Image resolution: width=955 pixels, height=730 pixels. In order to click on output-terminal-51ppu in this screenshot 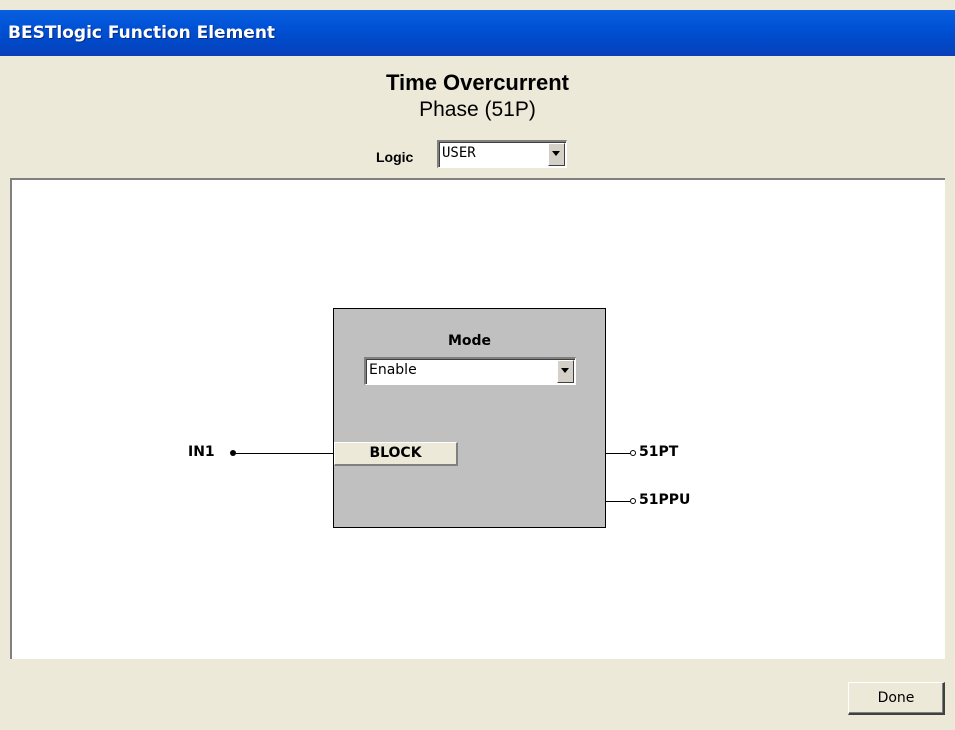, I will do `click(633, 501)`.